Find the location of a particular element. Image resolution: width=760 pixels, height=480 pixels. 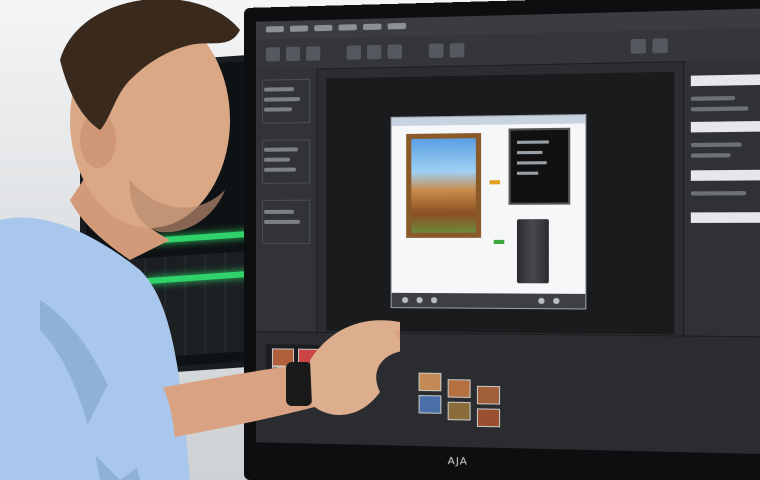

left-panel is located at coordinates (286, 201).